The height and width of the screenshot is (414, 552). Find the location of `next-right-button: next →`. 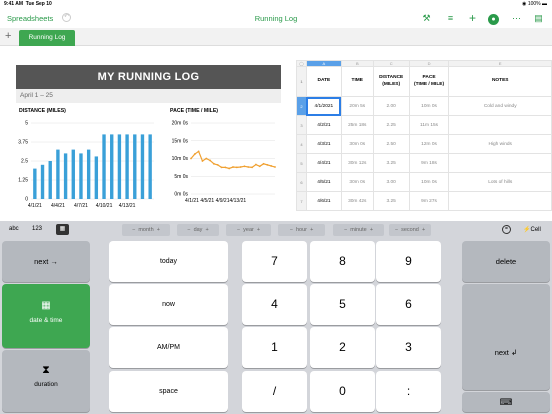

next-right-button: next → is located at coordinates (46, 261).